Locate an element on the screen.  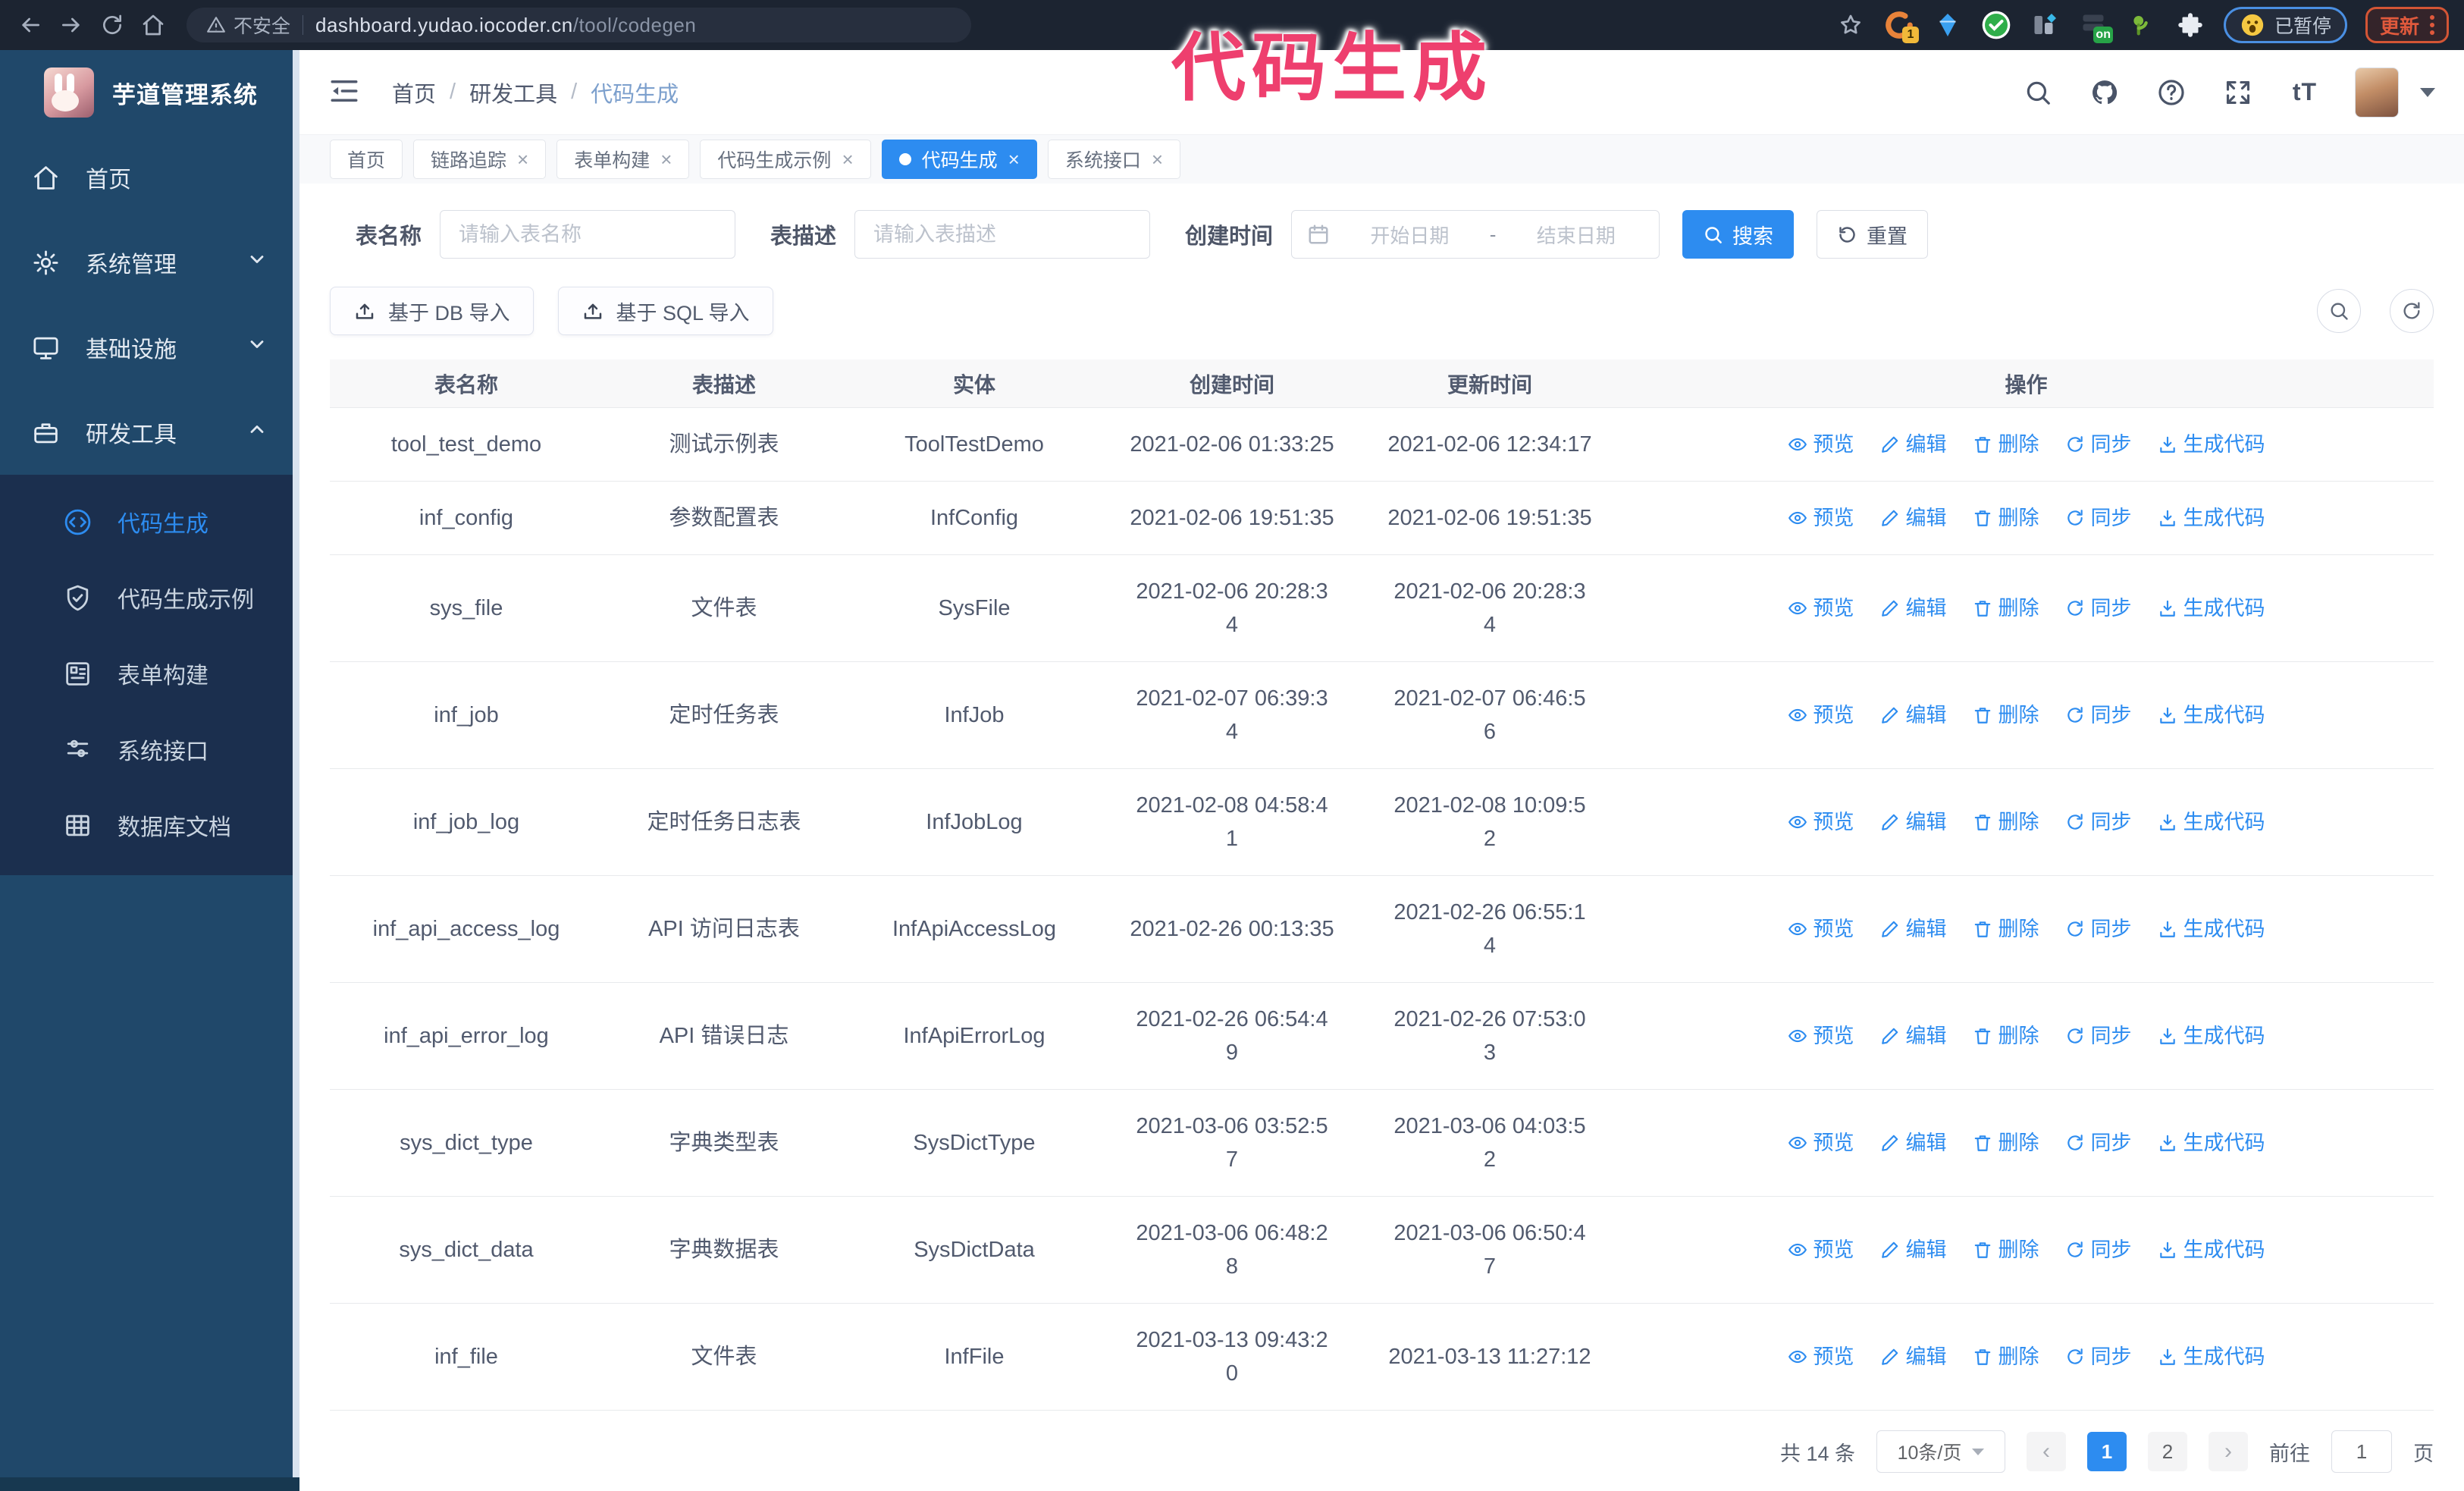
bookmark-star-icon is located at coordinates (1850, 25).